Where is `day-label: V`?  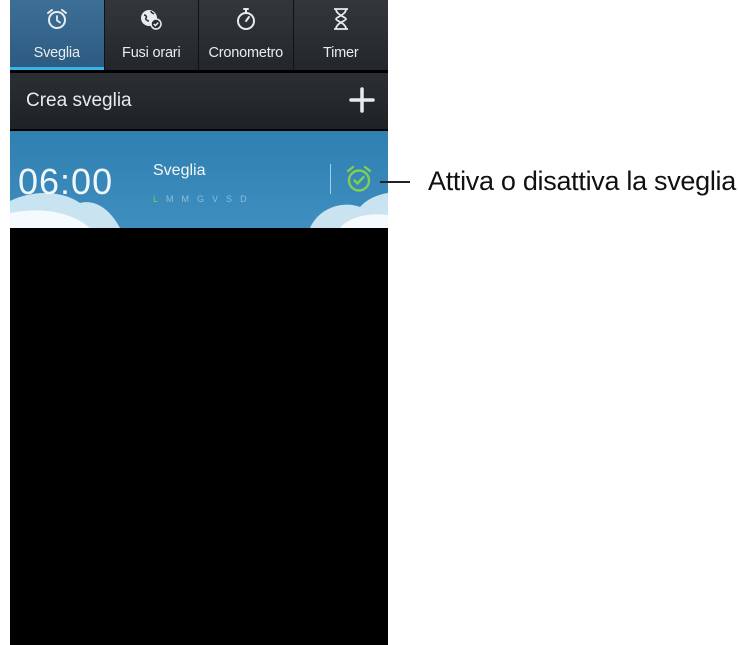 day-label: V is located at coordinates (219, 199).